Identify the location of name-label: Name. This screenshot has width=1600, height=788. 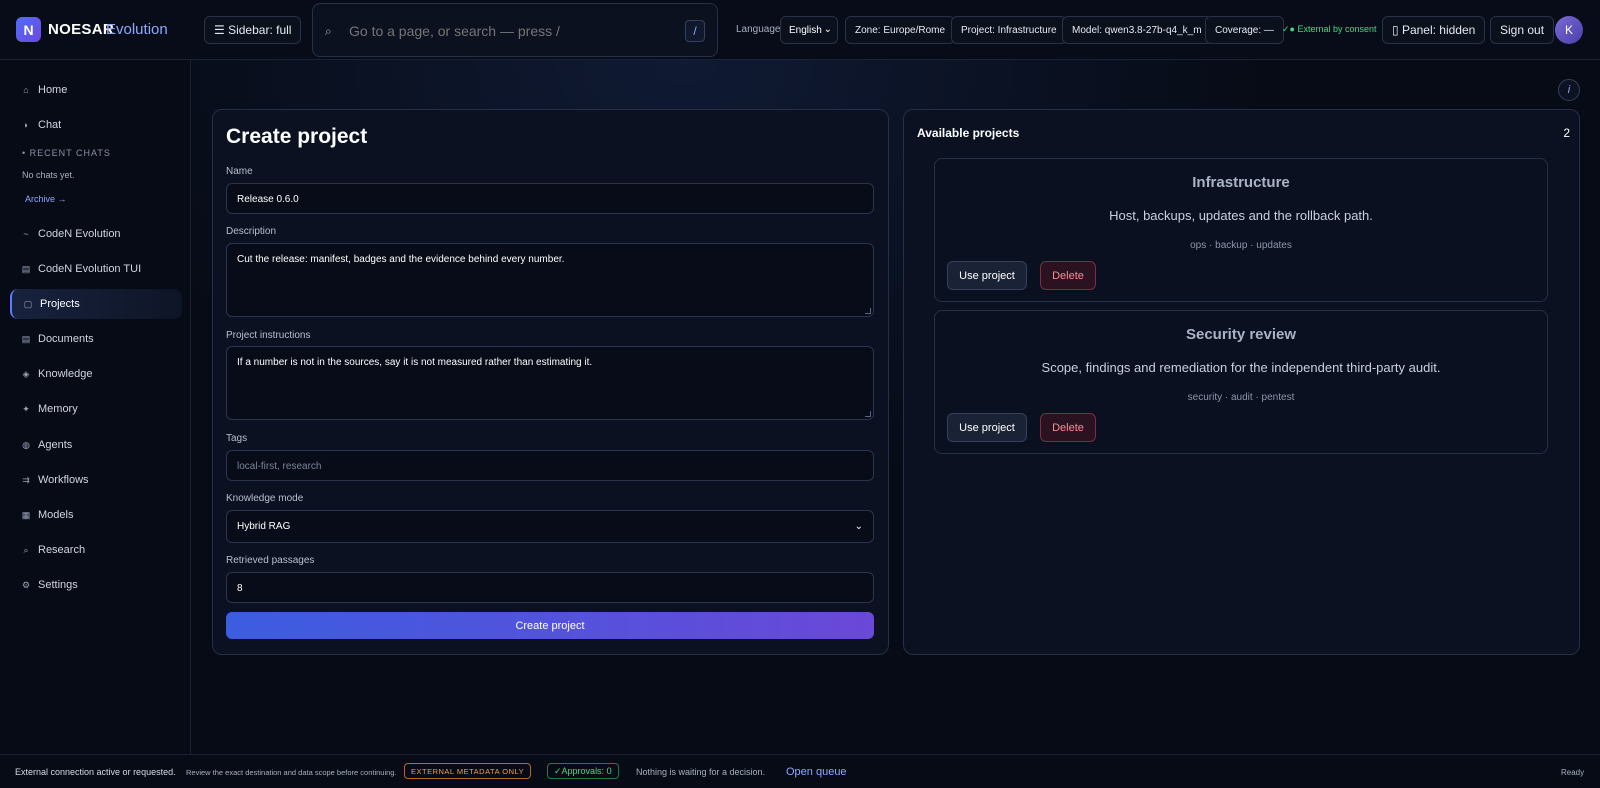
(239, 171).